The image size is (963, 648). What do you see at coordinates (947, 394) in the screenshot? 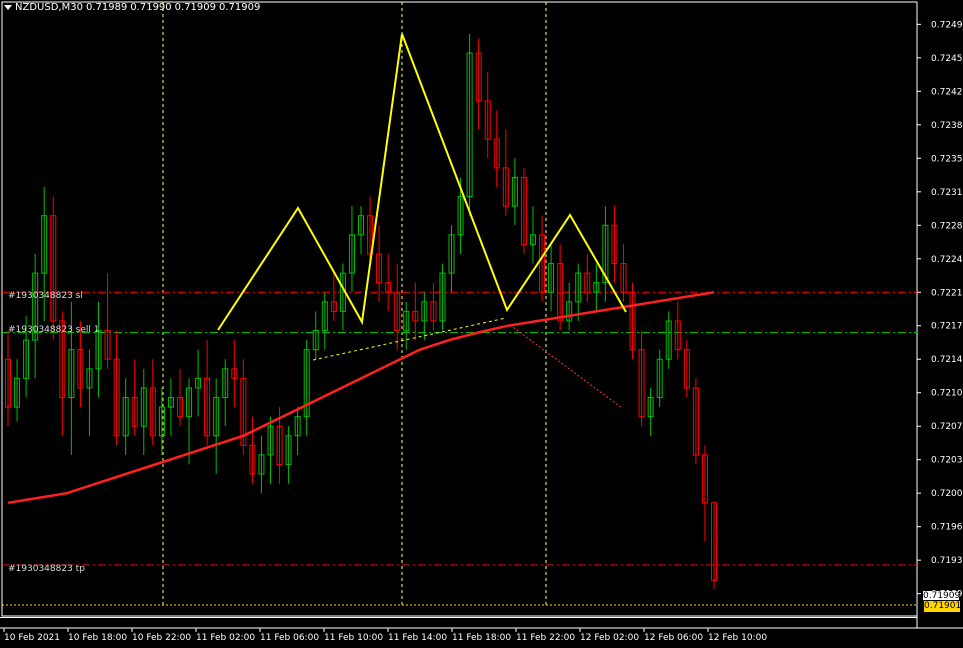
I see `price-tick-label: 0.72105` at bounding box center [947, 394].